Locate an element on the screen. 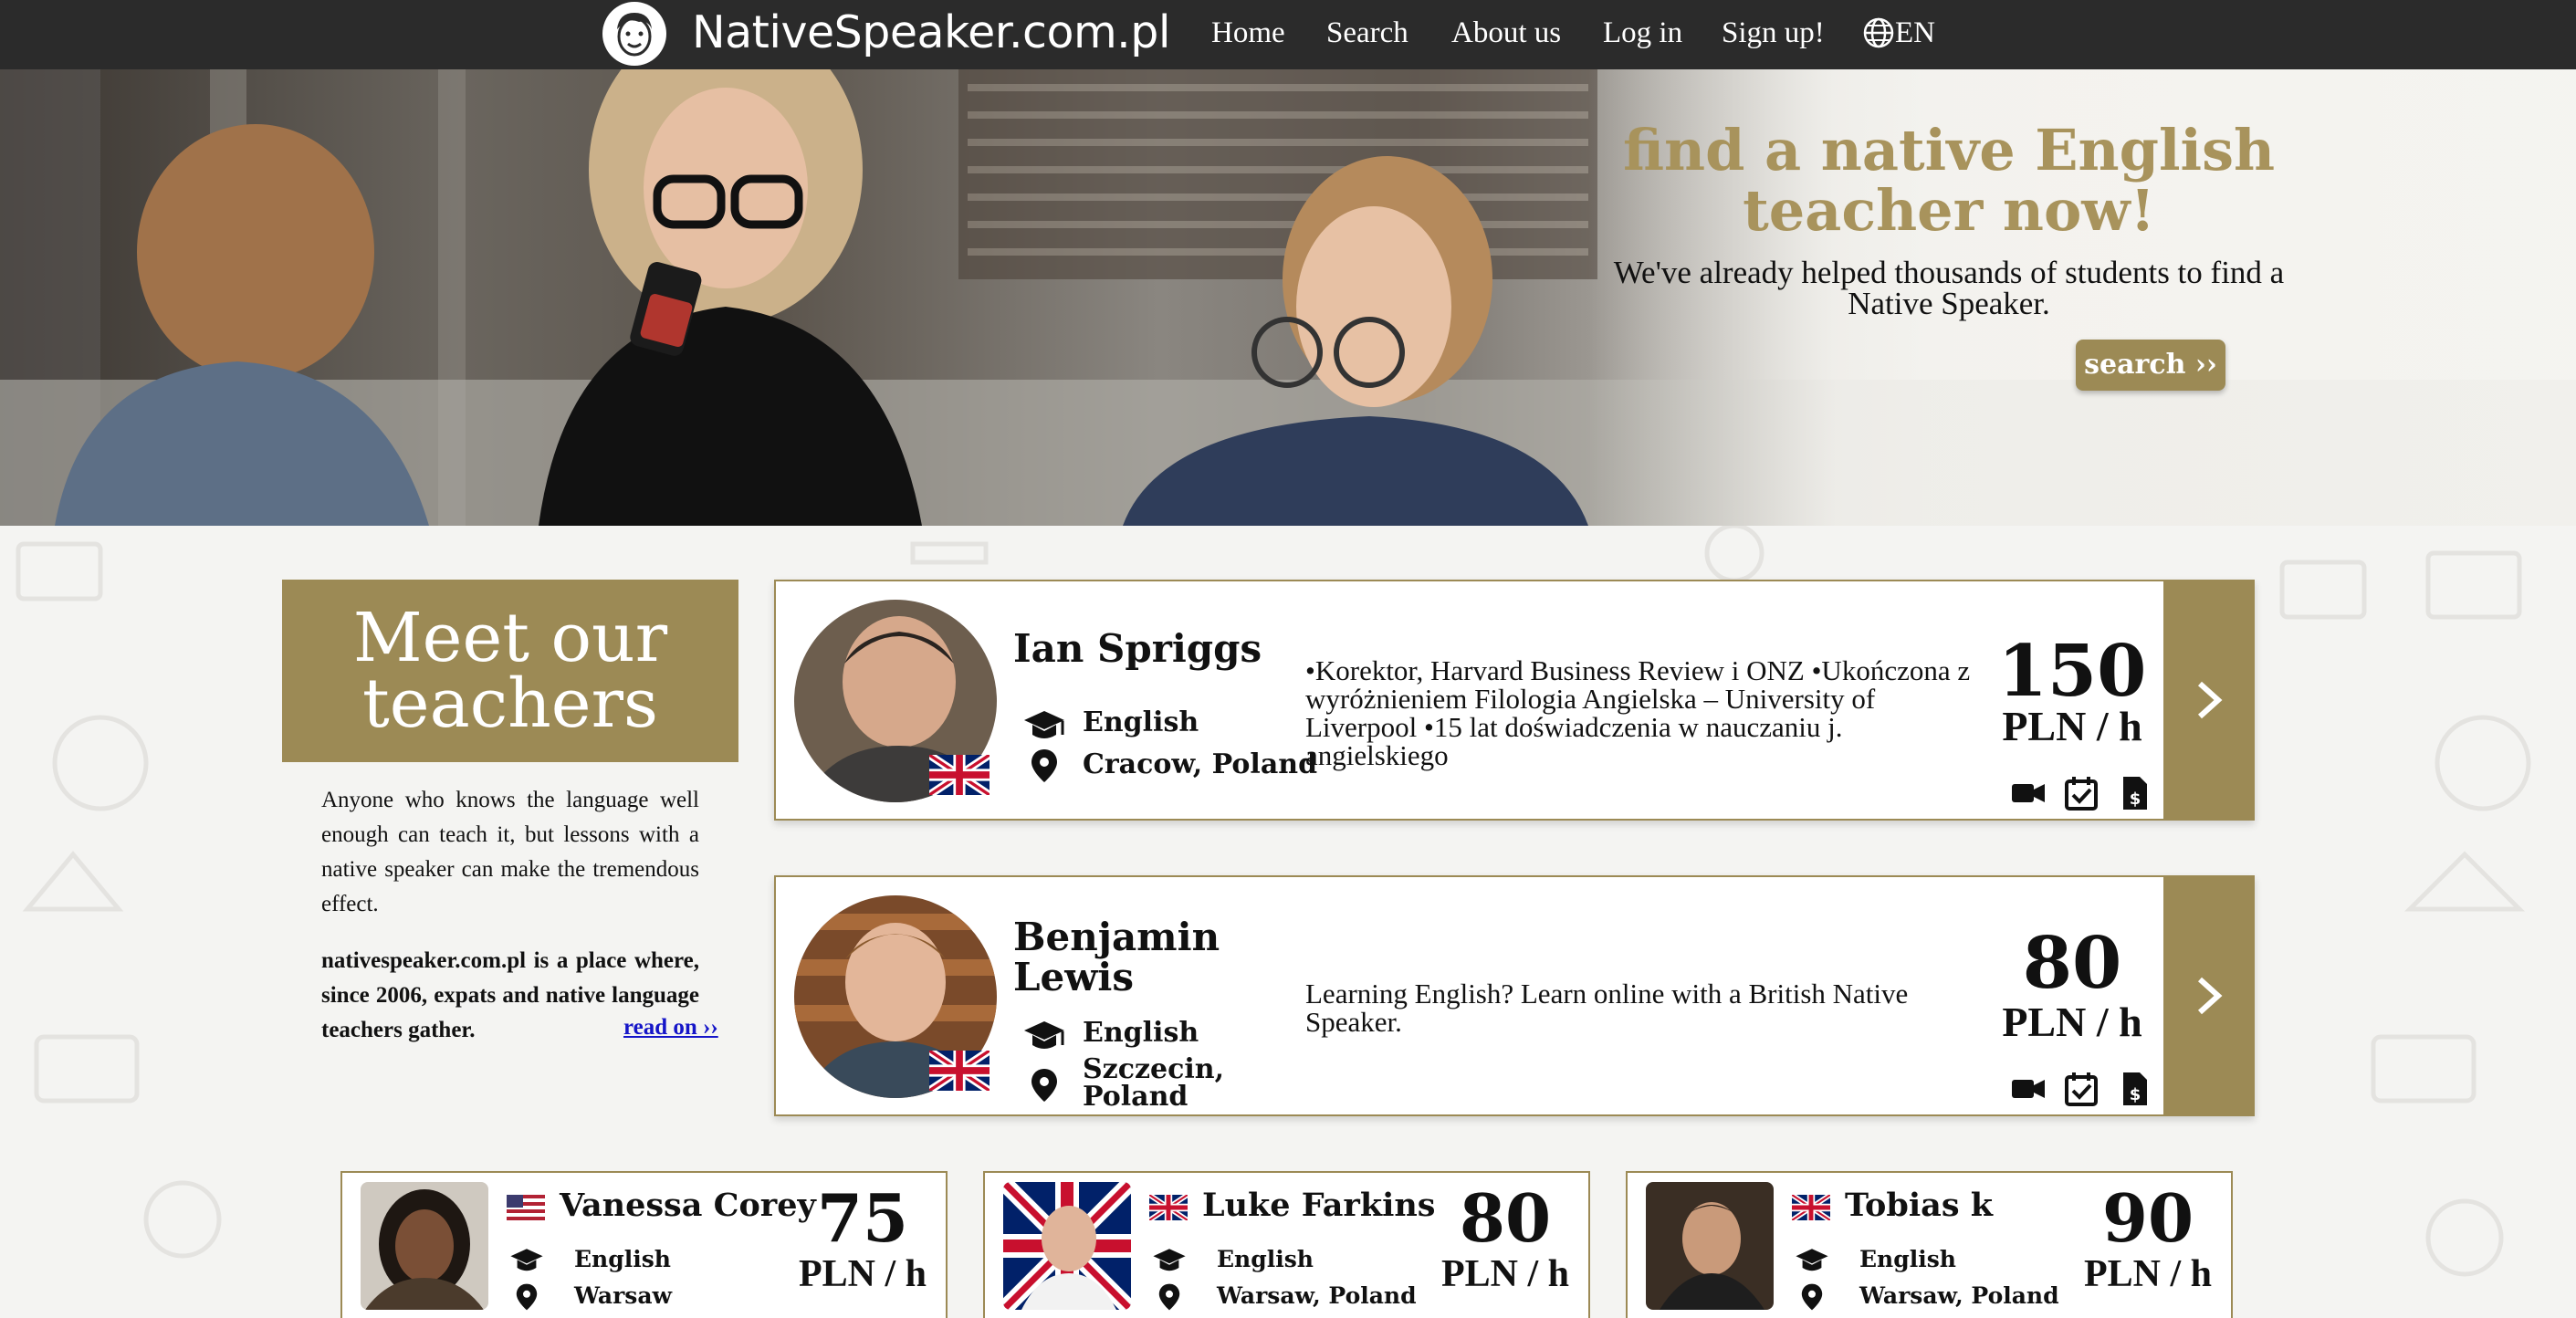 Image resolution: width=2576 pixels, height=1318 pixels. nav-home-link: Home is located at coordinates (1248, 33).